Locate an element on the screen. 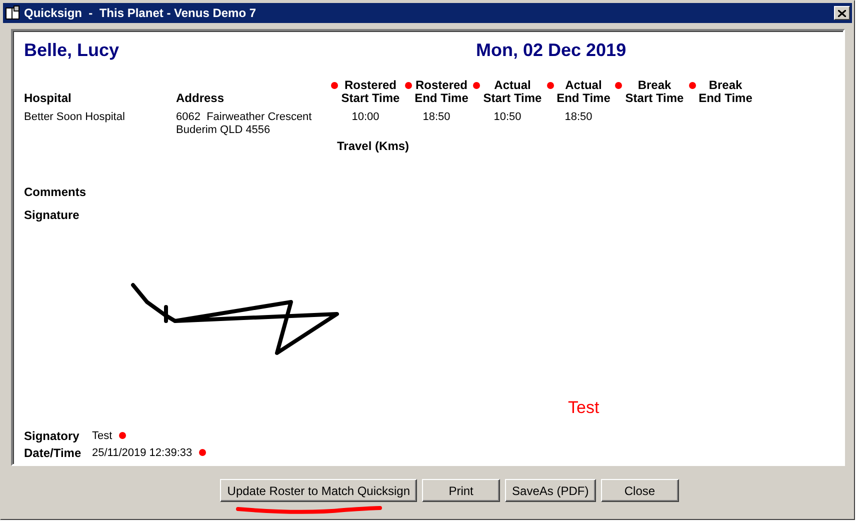 This screenshot has height=526, width=863. close-icon is located at coordinates (842, 13).